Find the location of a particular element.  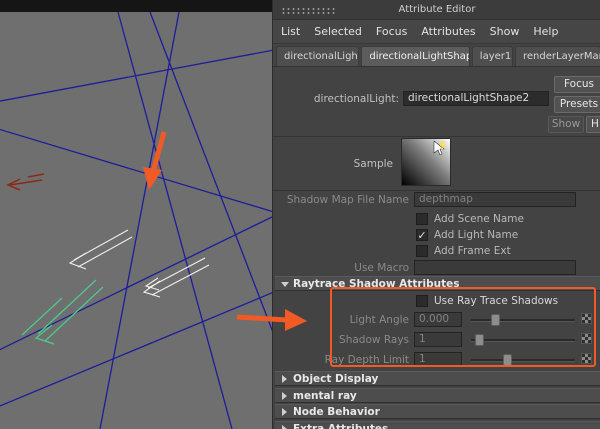

add-light-name-checkbox: ✓ is located at coordinates (422, 235).